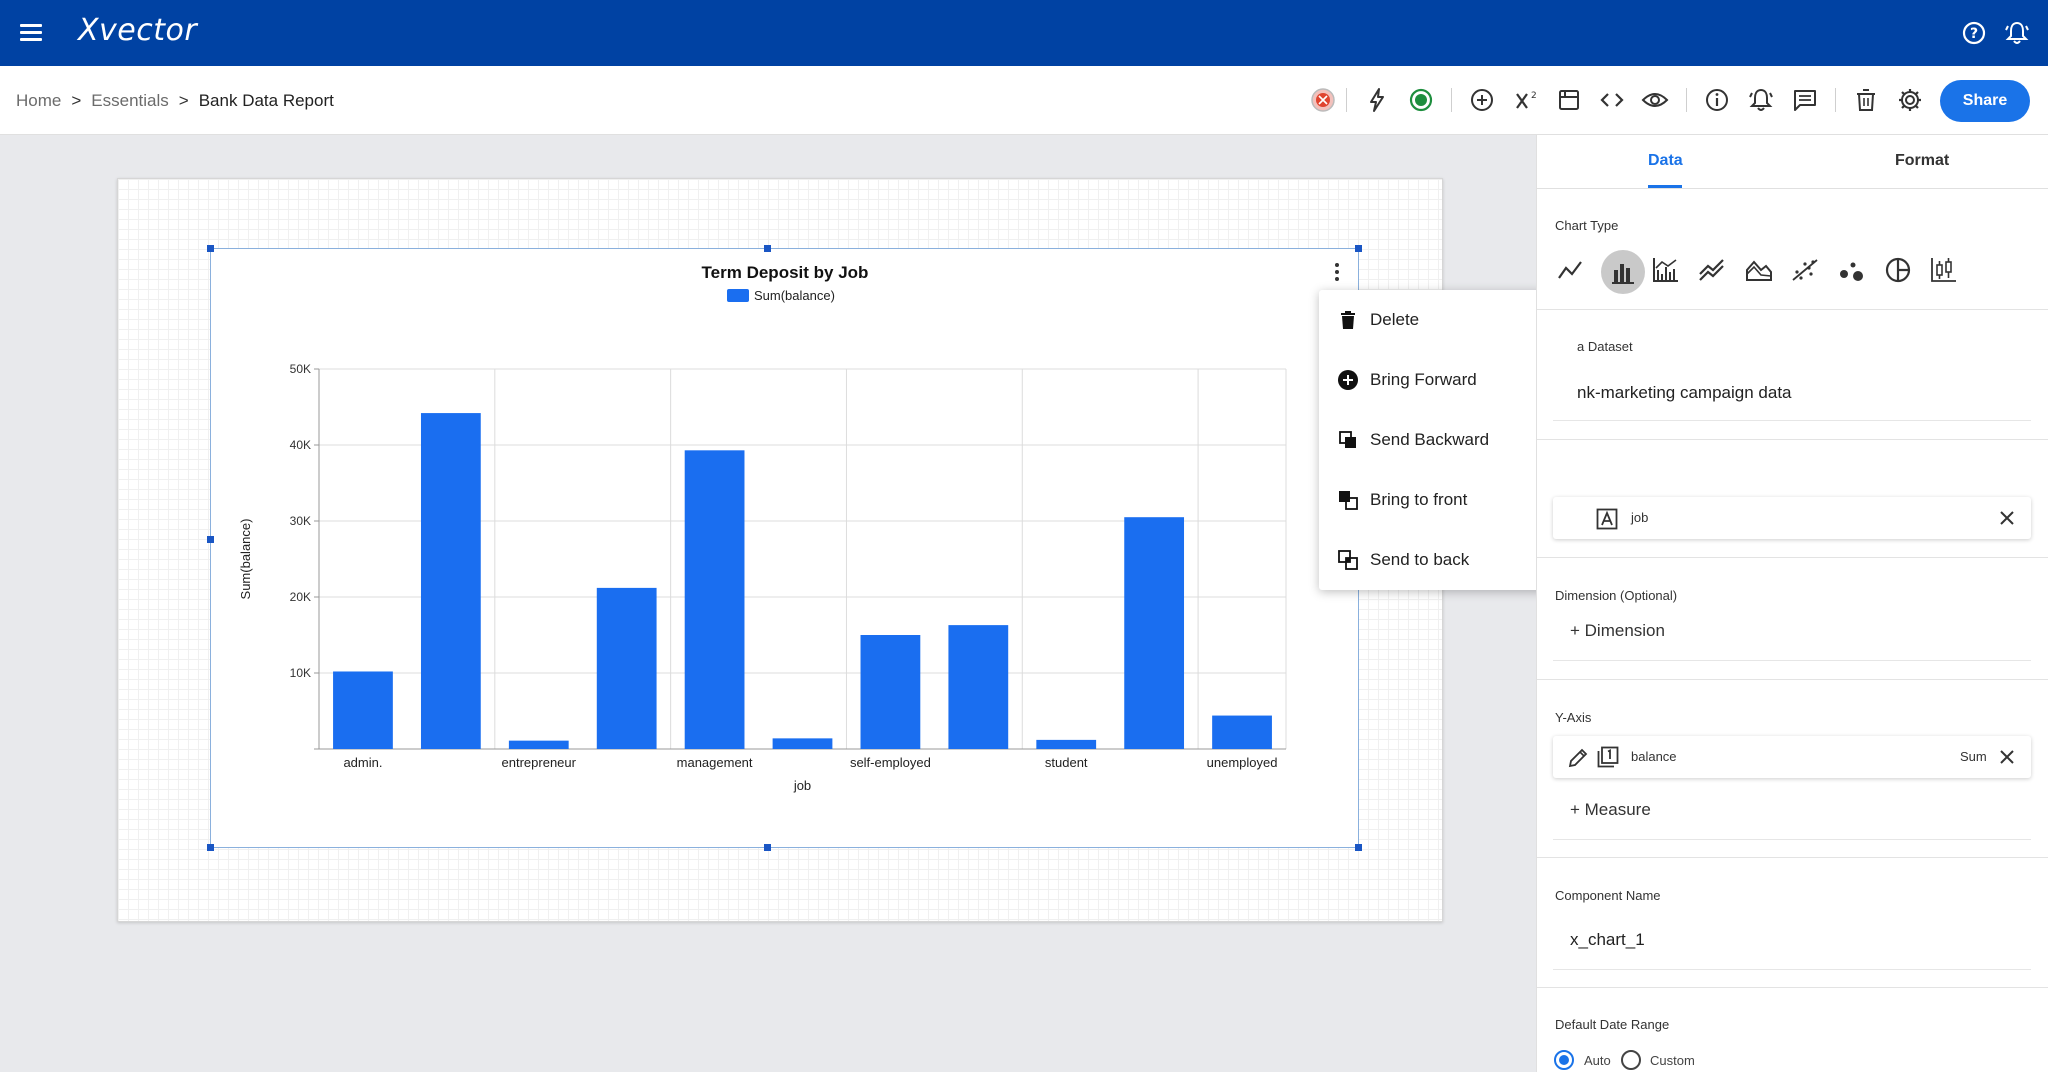 The image size is (2048, 1072). Describe the element at coordinates (1612, 1024) in the screenshot. I see `date-range-label: Default Date Range` at that location.